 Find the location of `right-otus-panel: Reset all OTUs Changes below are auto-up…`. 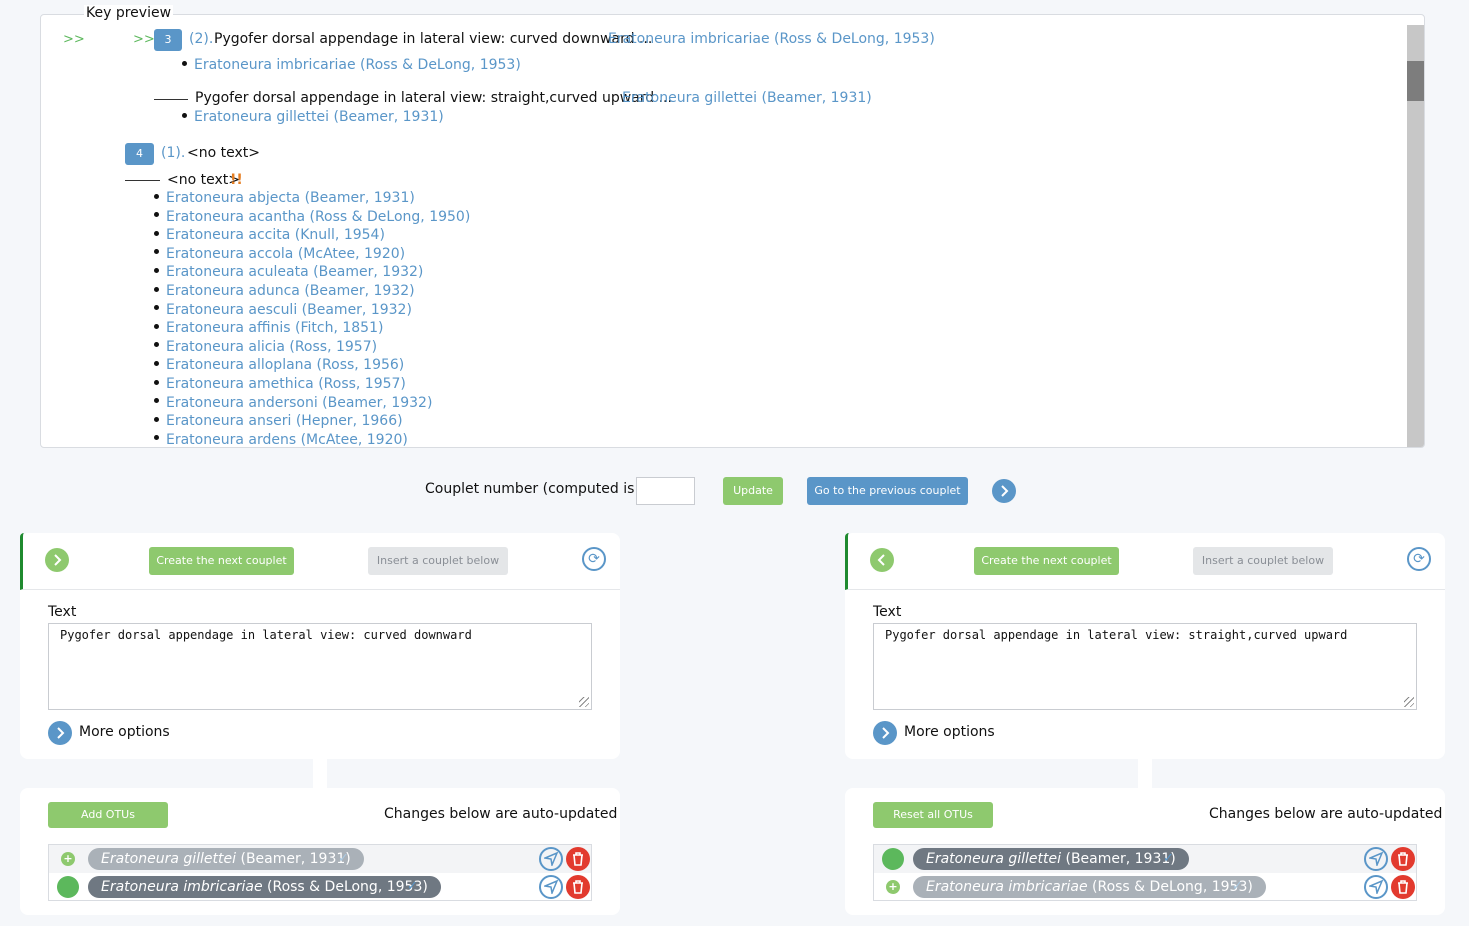

right-otus-panel: Reset all OTUs Changes below are auto-up… is located at coordinates (1145, 851).